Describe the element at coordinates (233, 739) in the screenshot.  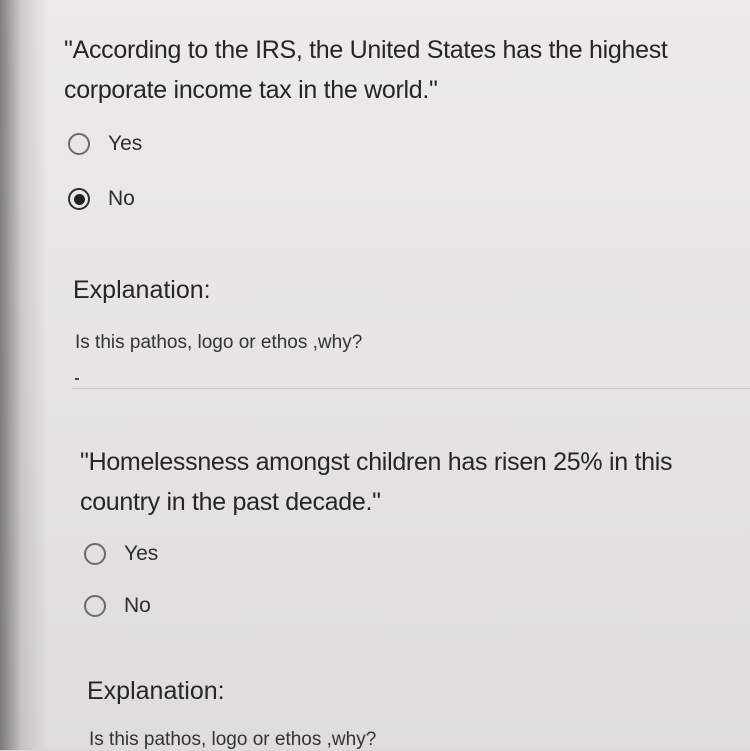
I see `question-2-explanation-help: Is this pathos, logo or ethos ,why?` at that location.